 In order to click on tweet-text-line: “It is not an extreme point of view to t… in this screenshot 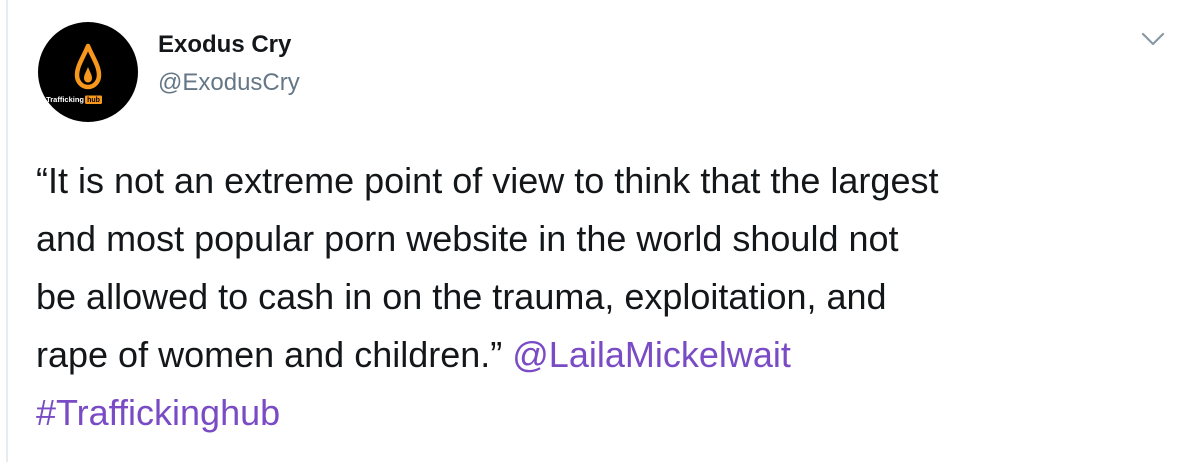, I will do `click(487, 180)`.